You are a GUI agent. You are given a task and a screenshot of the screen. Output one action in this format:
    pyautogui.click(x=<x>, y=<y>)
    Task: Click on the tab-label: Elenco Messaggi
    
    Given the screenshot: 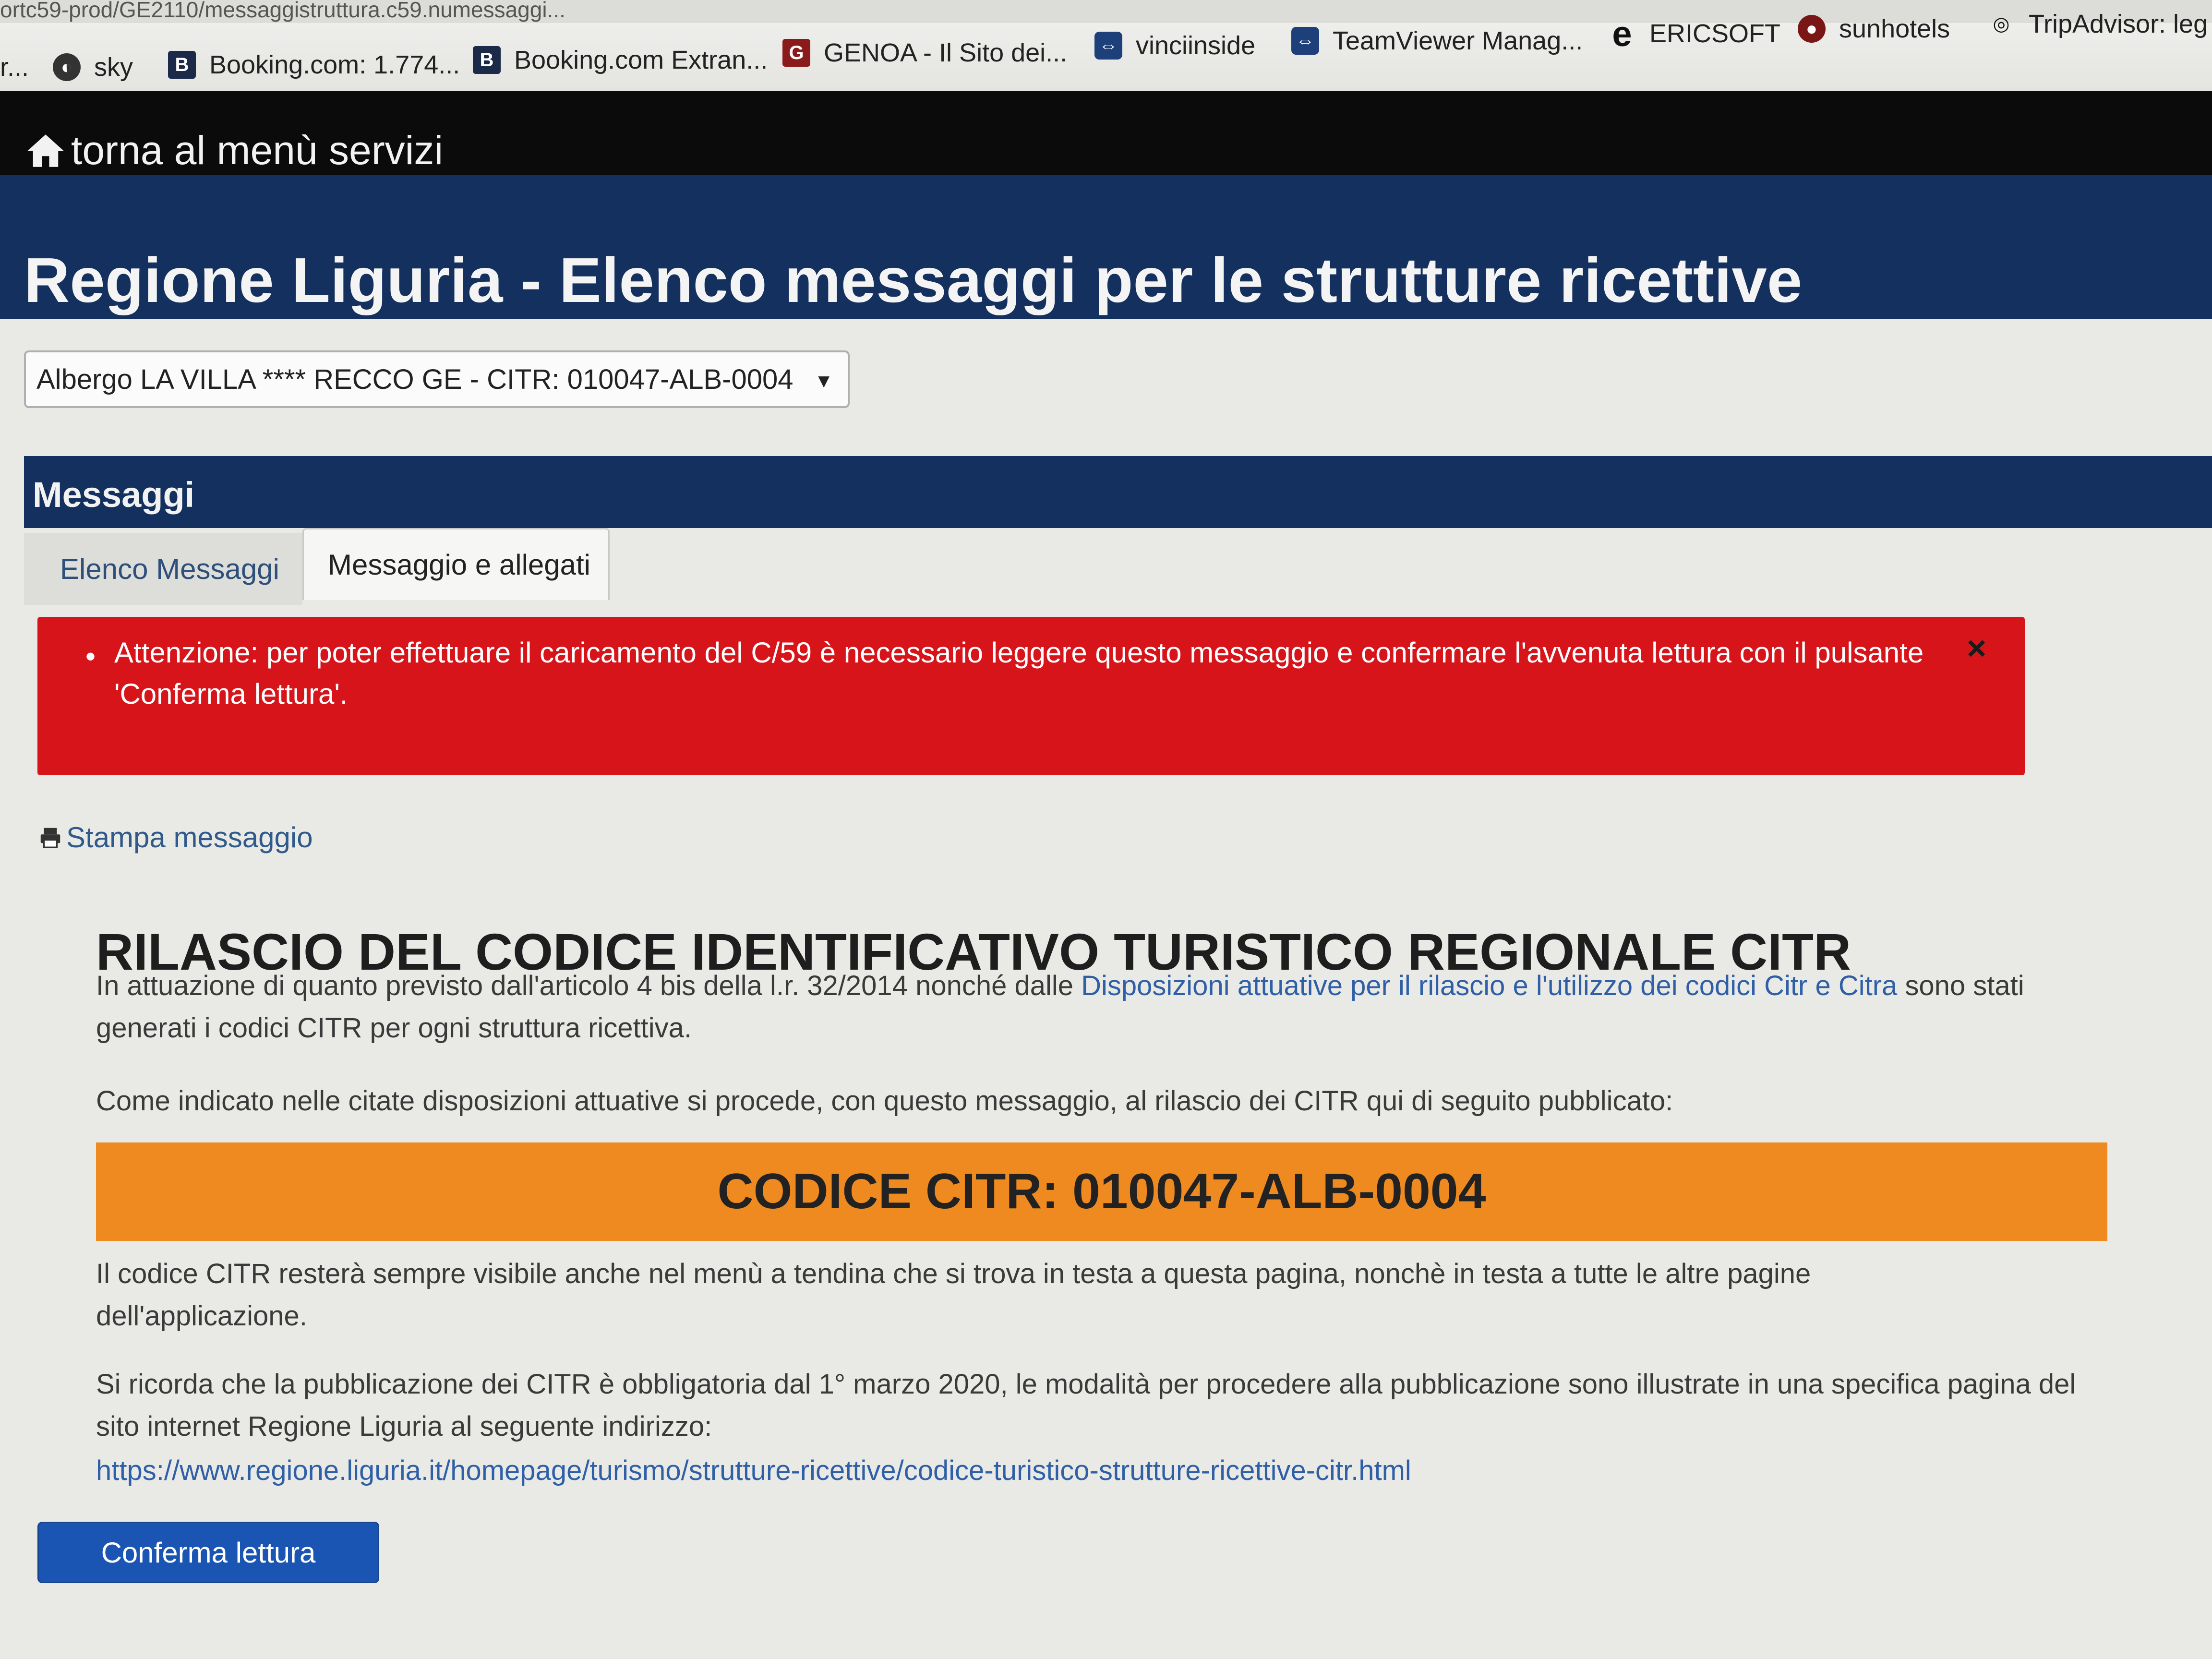 What is the action you would take?
    pyautogui.click(x=170, y=569)
    